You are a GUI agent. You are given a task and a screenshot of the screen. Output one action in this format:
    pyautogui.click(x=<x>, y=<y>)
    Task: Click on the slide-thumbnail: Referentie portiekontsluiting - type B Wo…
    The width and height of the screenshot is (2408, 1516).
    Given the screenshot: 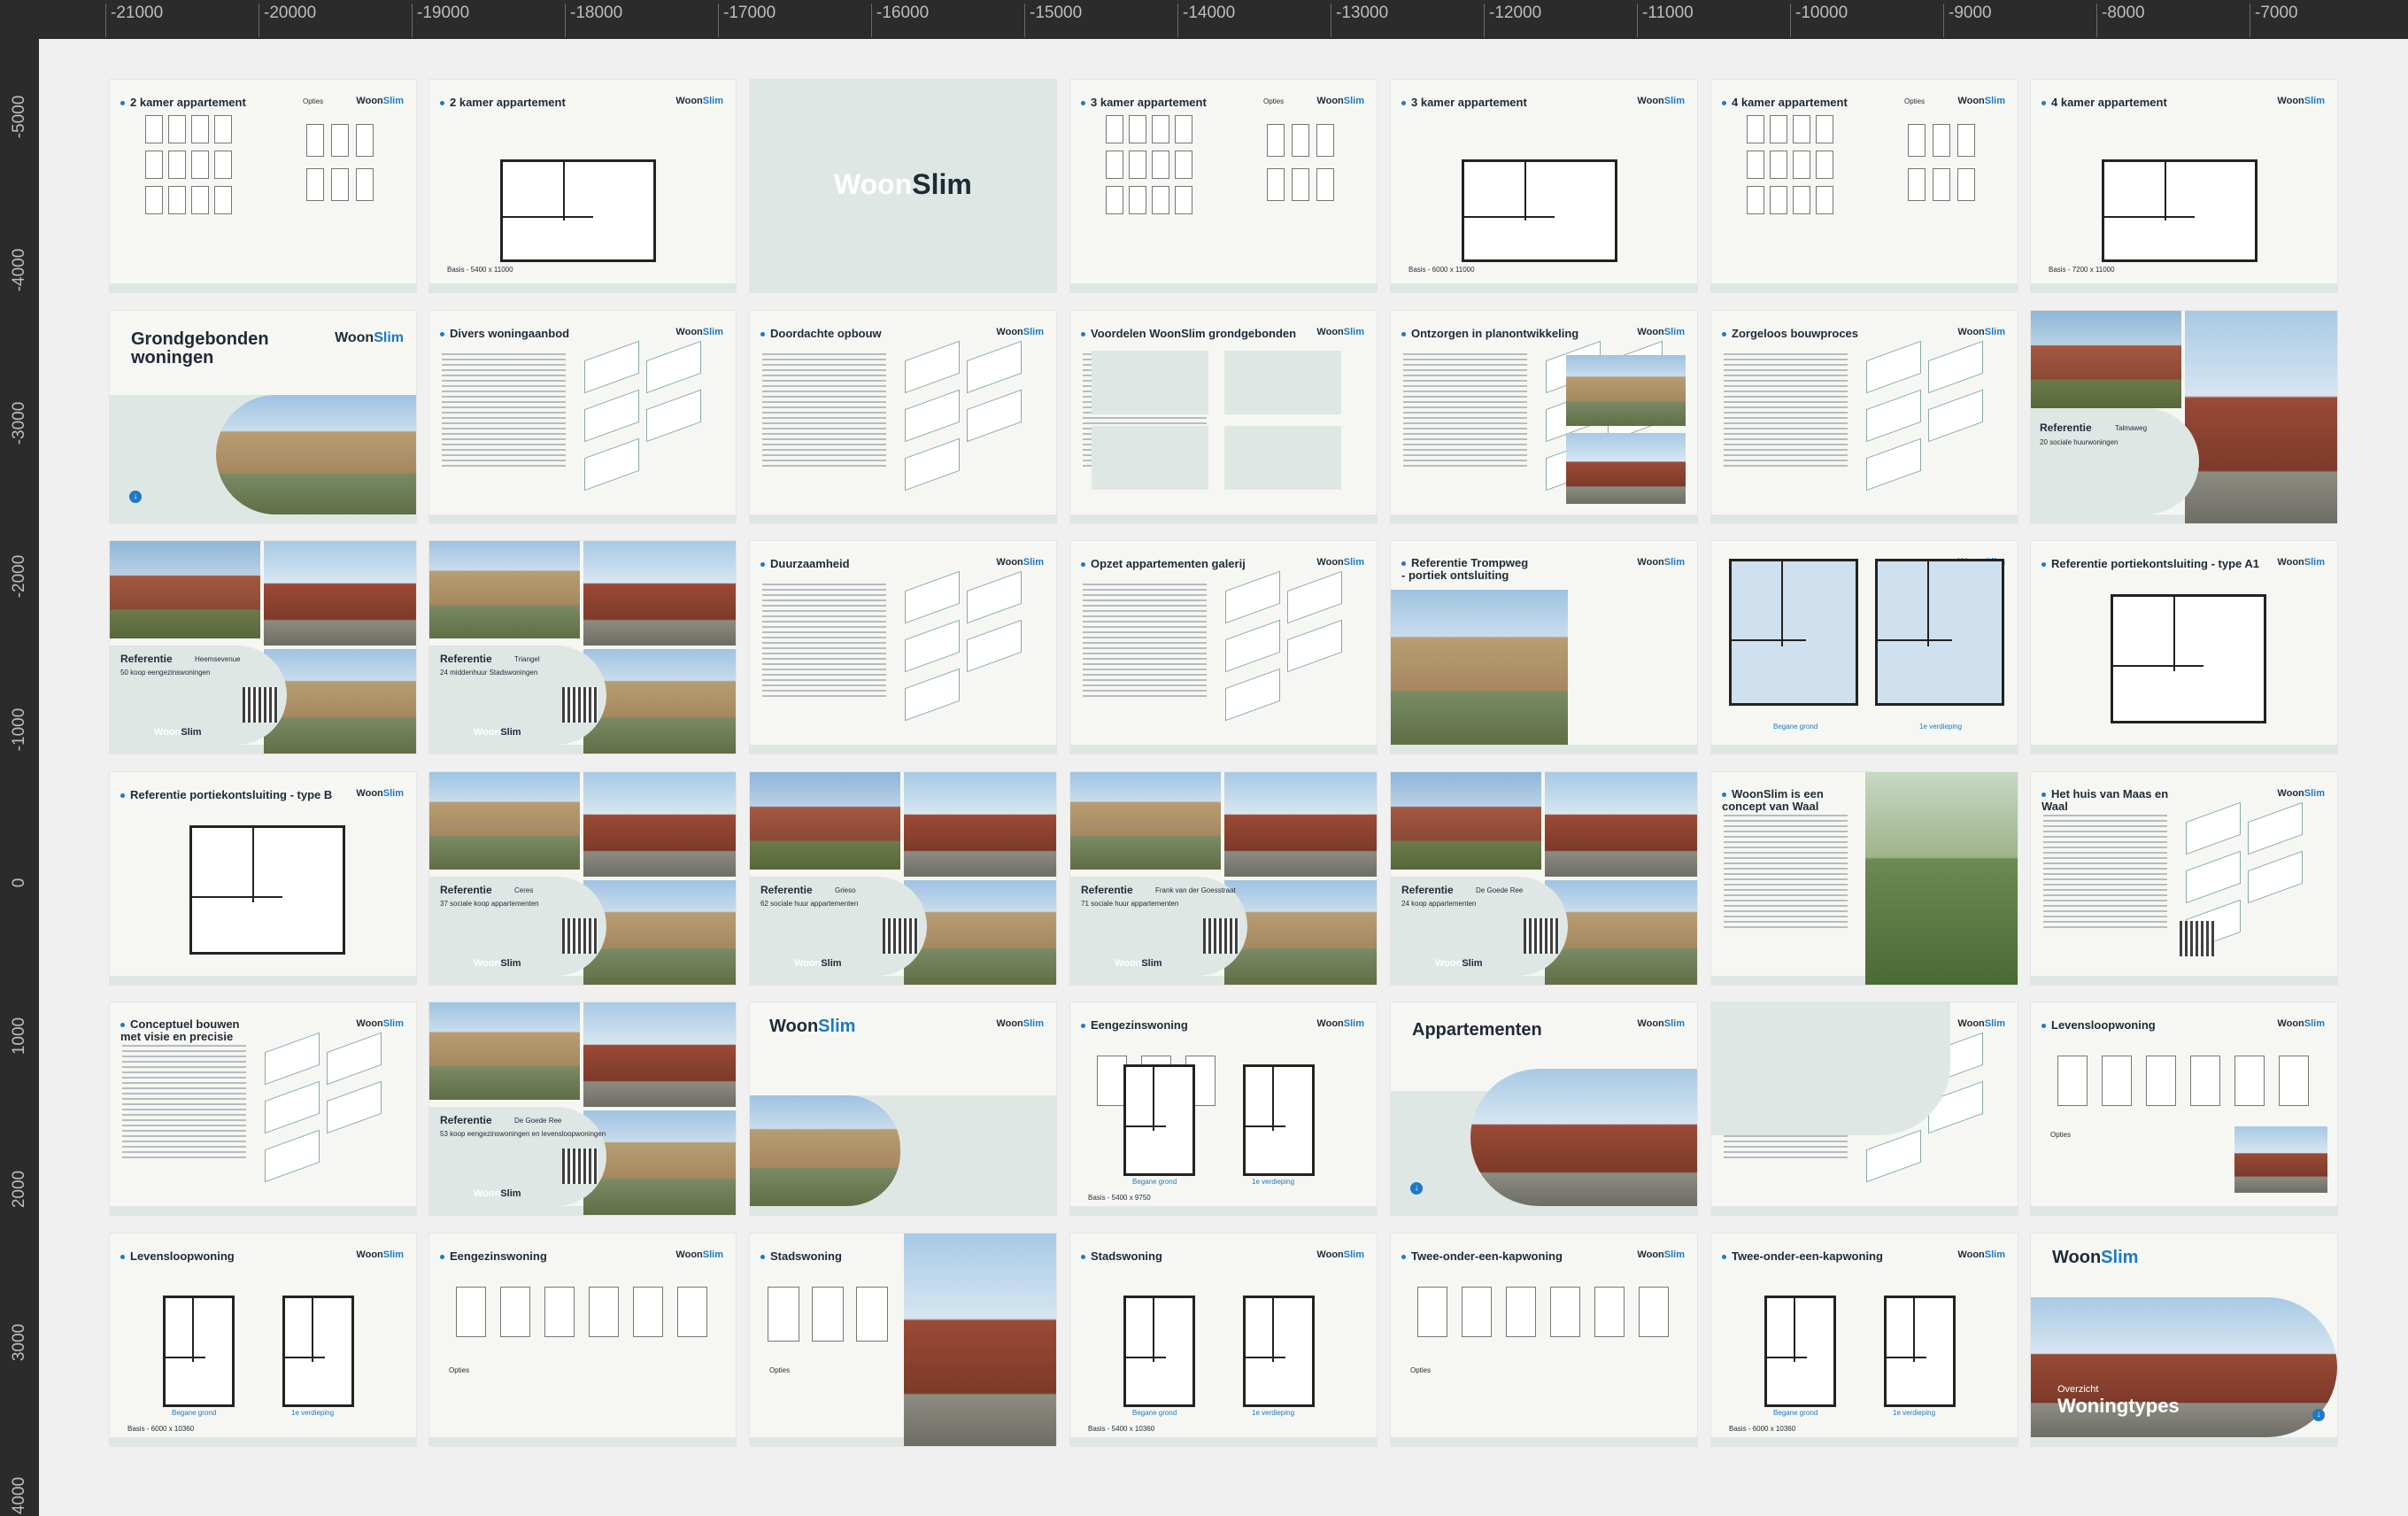 What is the action you would take?
    pyautogui.click(x=263, y=878)
    